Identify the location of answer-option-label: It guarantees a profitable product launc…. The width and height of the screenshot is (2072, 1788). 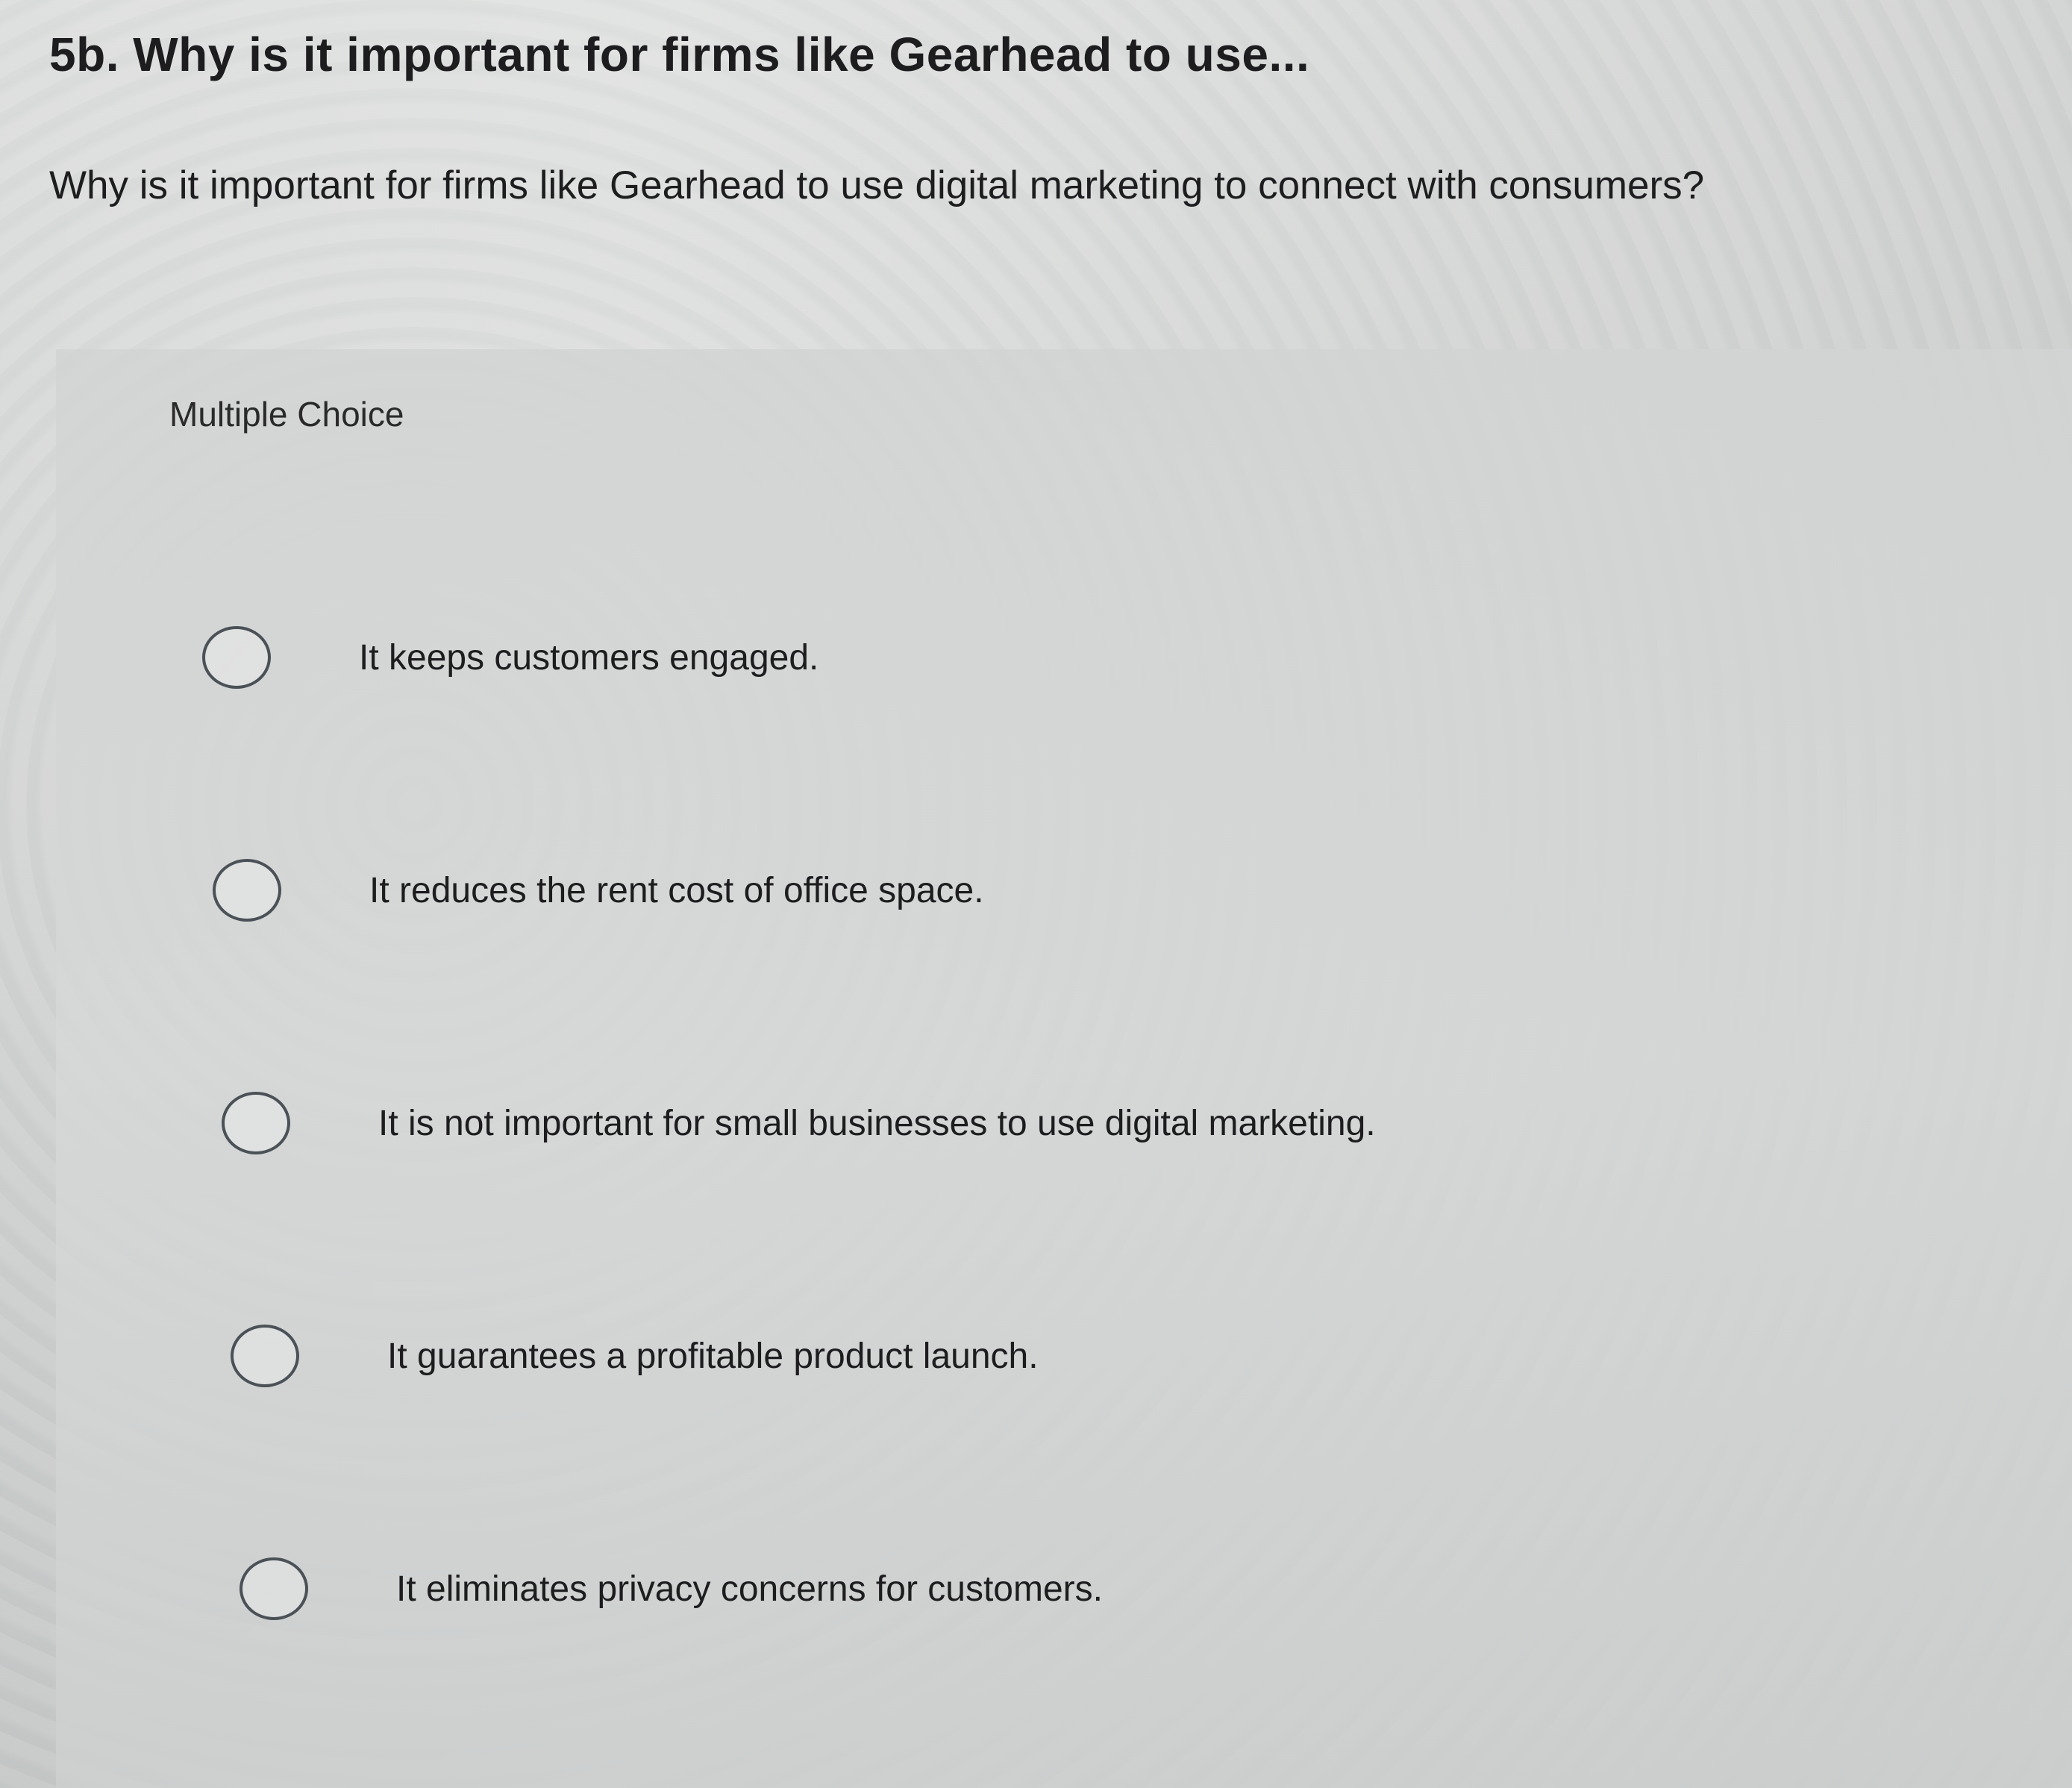
(713, 1356).